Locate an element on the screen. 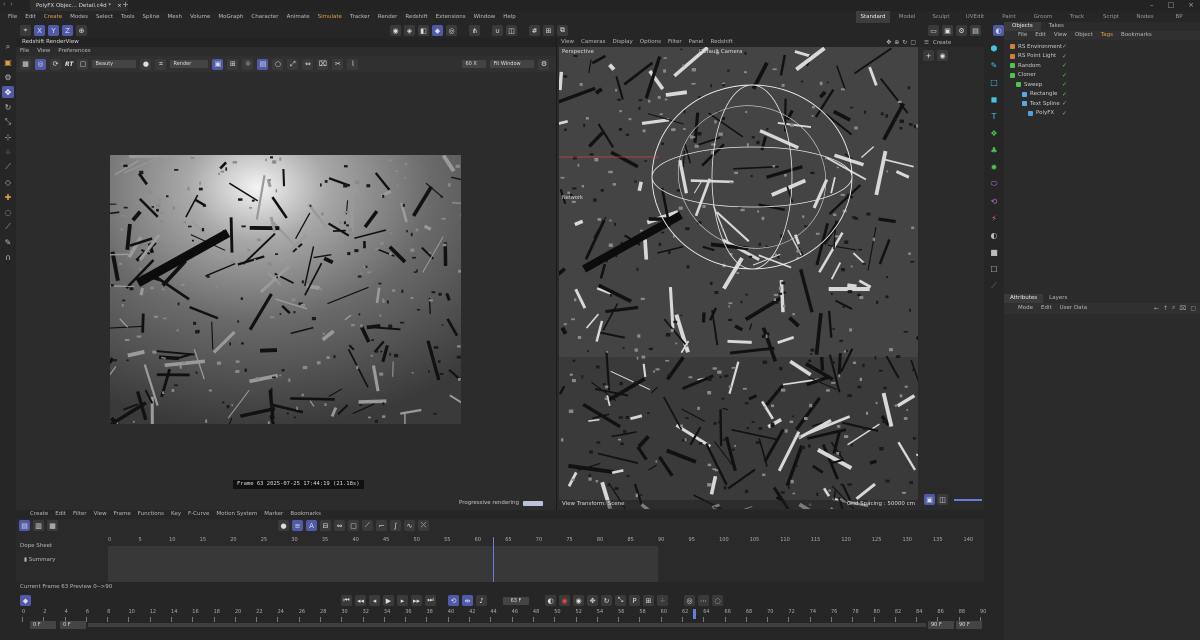 The height and width of the screenshot is (640, 1200). new-panel-icon: ▢ is located at coordinates (1193, 308).